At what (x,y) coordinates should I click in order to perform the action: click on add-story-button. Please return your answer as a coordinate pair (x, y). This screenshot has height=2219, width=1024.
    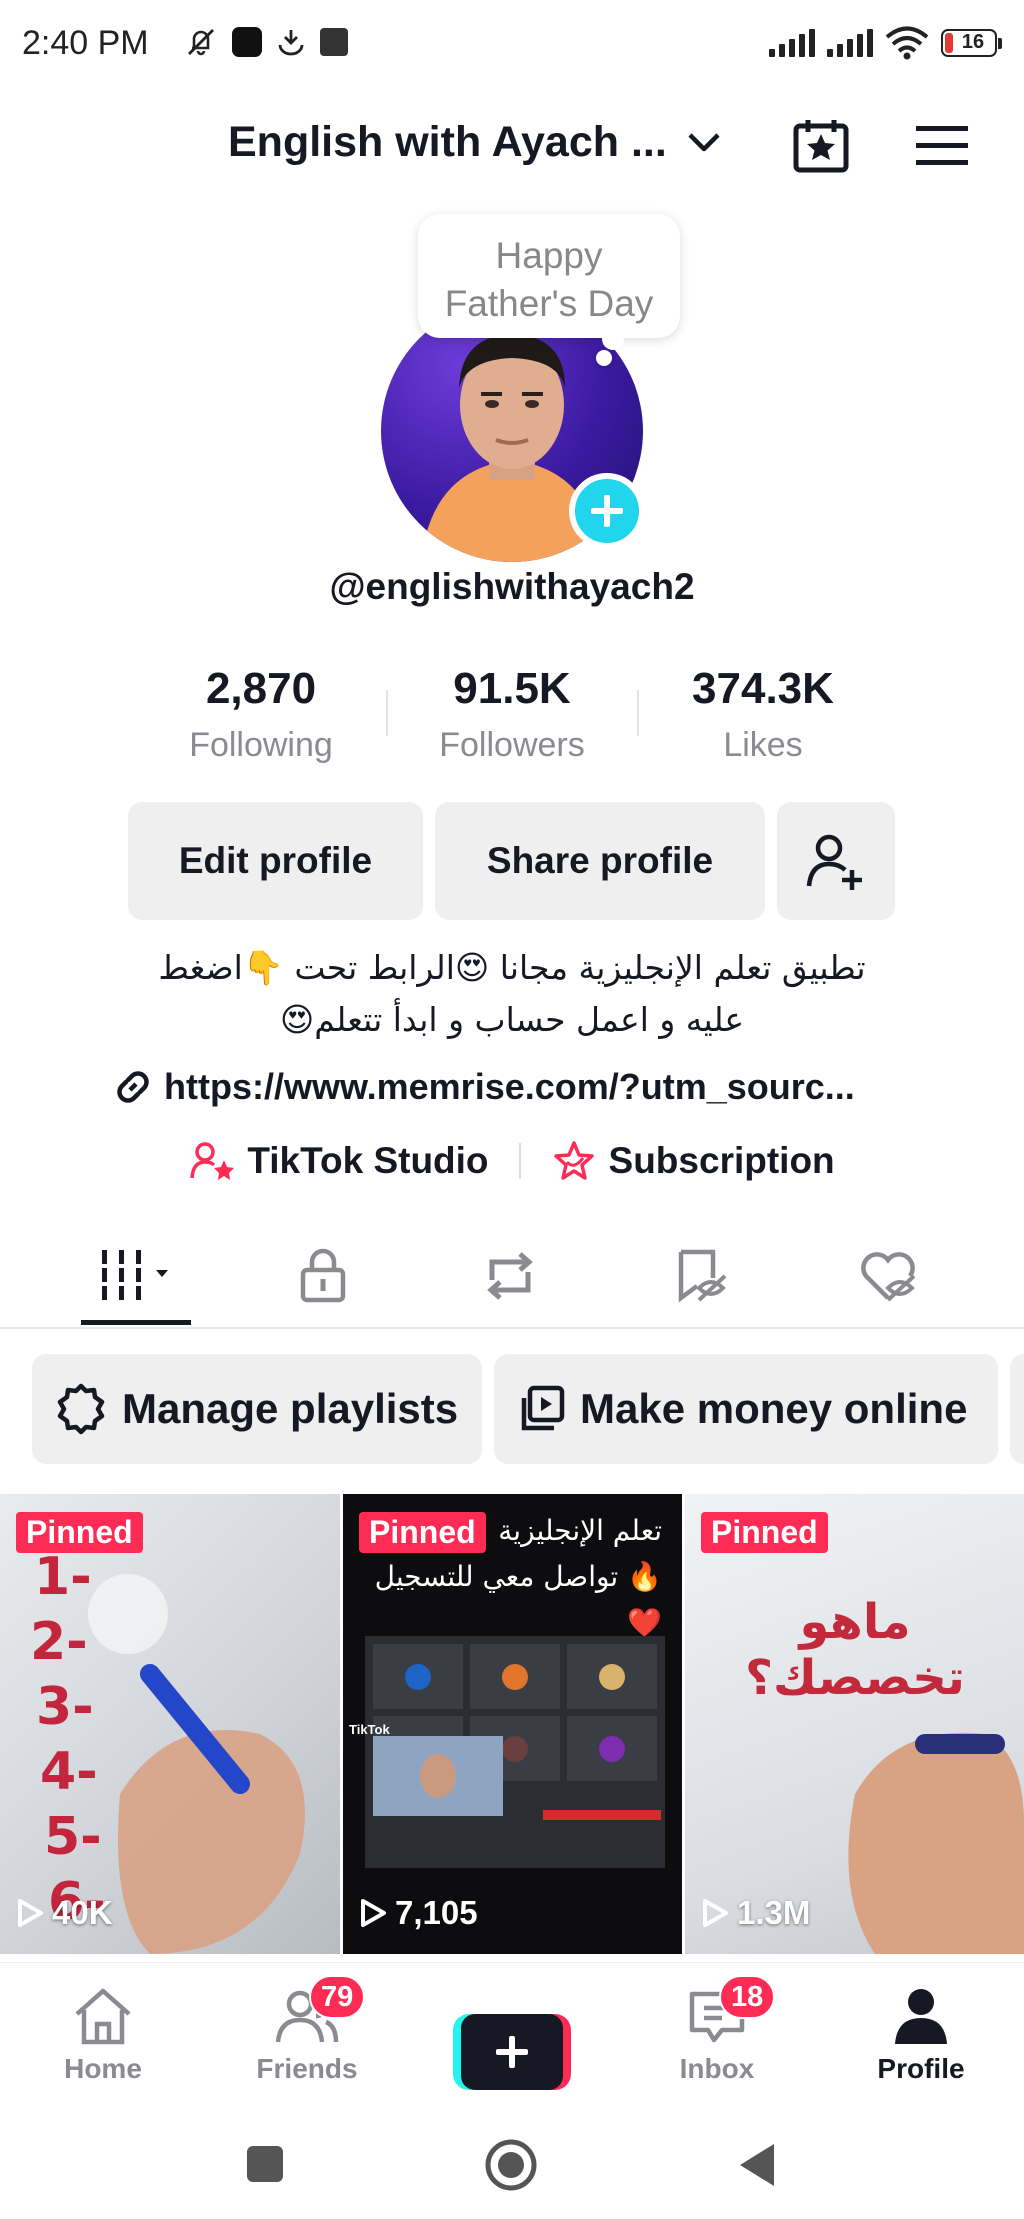
    Looking at the image, I should click on (607, 511).